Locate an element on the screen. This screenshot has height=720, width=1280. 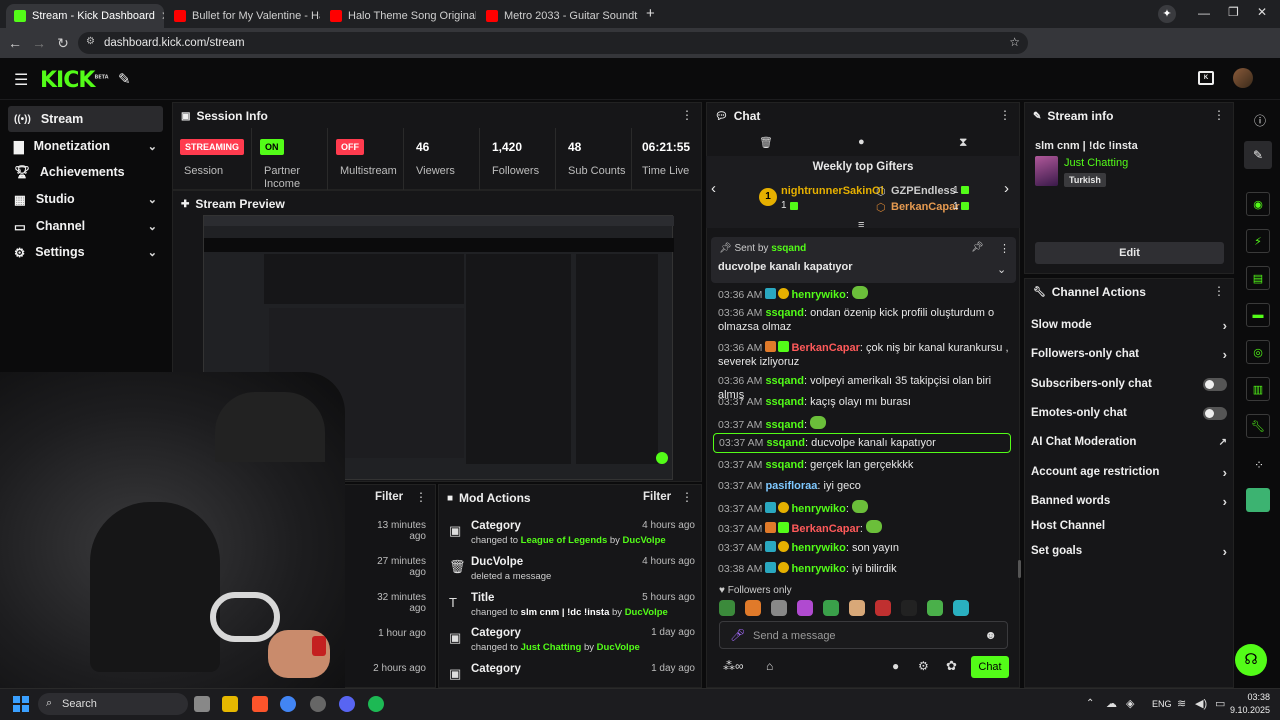
store-icon: ⌂ is located at coordinates (769, 666).